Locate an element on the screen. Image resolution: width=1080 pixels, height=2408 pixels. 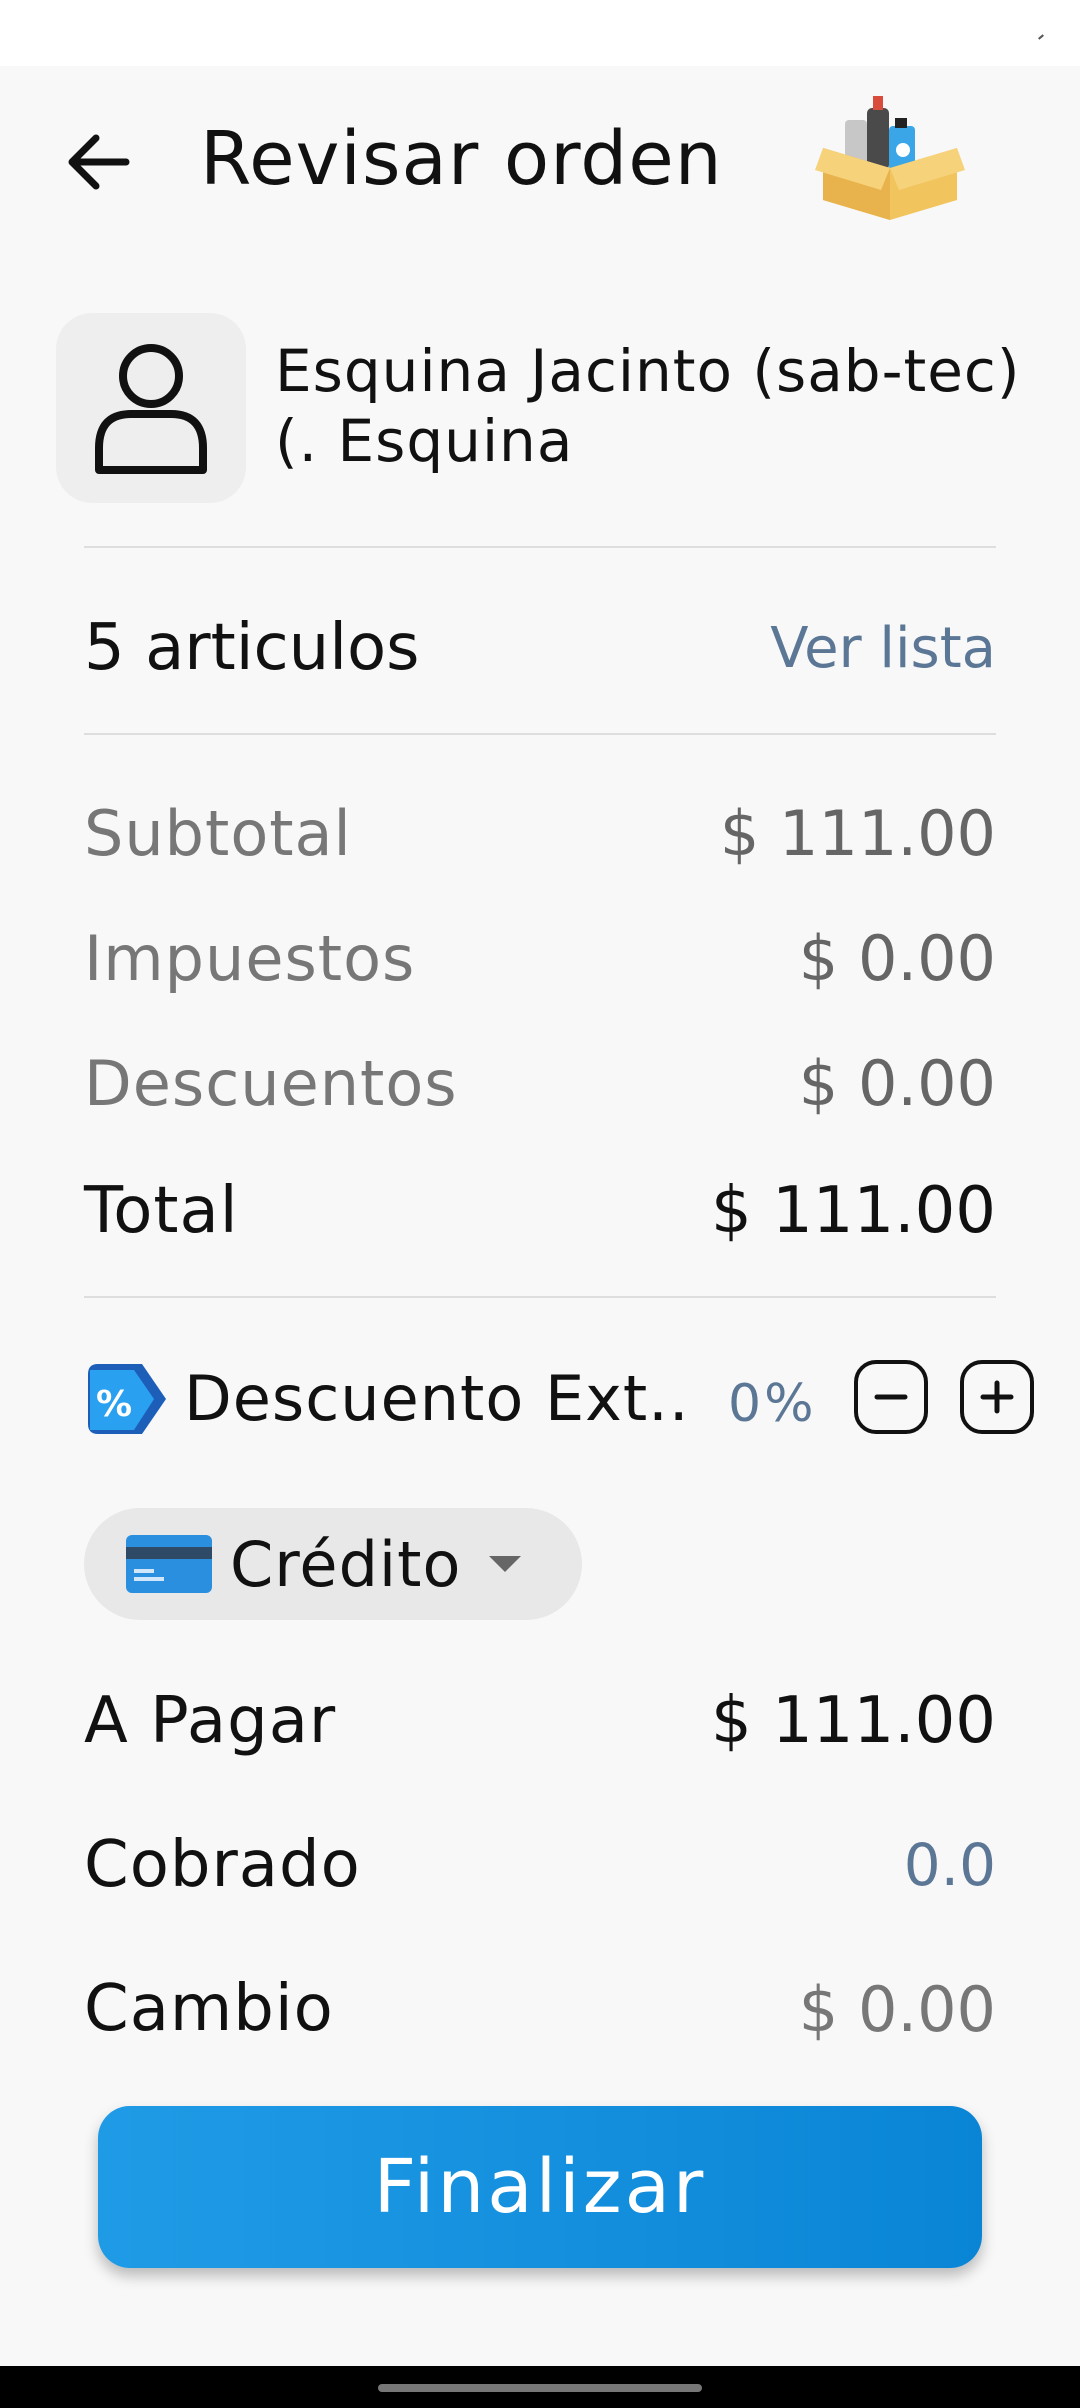
total-value: $ 111.00 is located at coordinates (853, 1210).